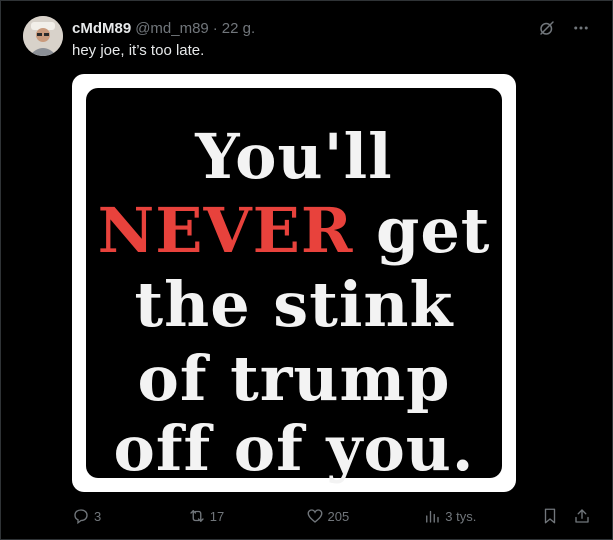 The image size is (613, 540). Describe the element at coordinates (547, 28) in the screenshot. I see `grok-icon` at that location.